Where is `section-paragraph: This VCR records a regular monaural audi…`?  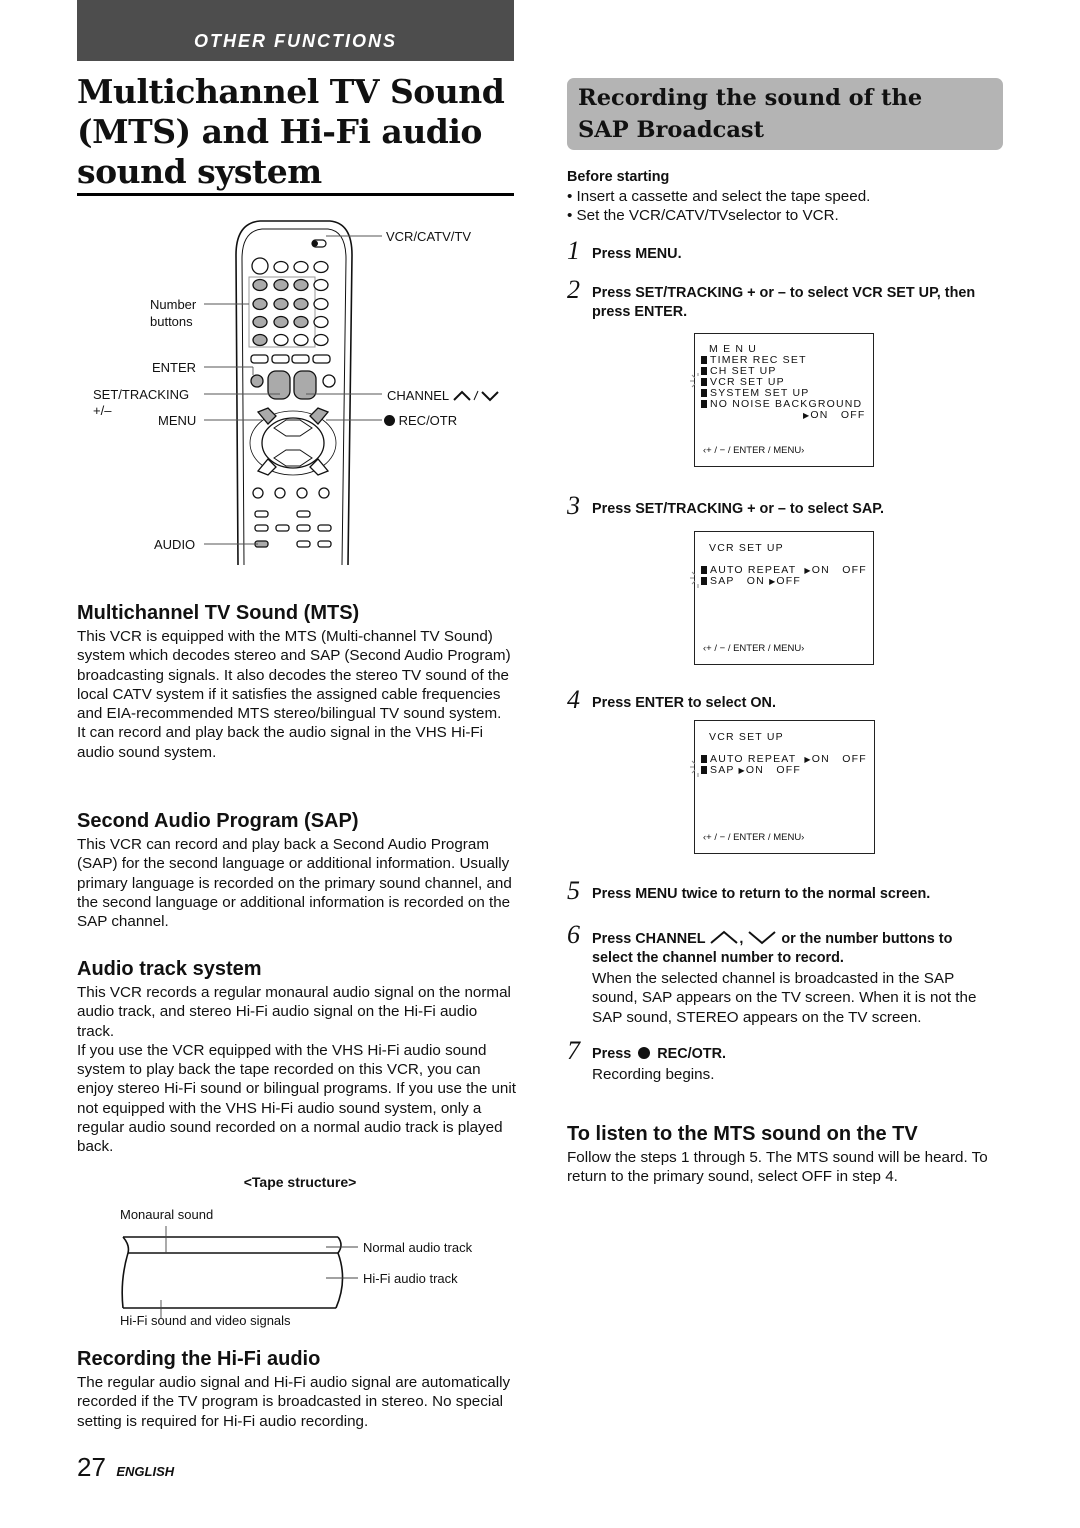
section-paragraph: This VCR records a regular monaural audi… is located at coordinates (294, 1012).